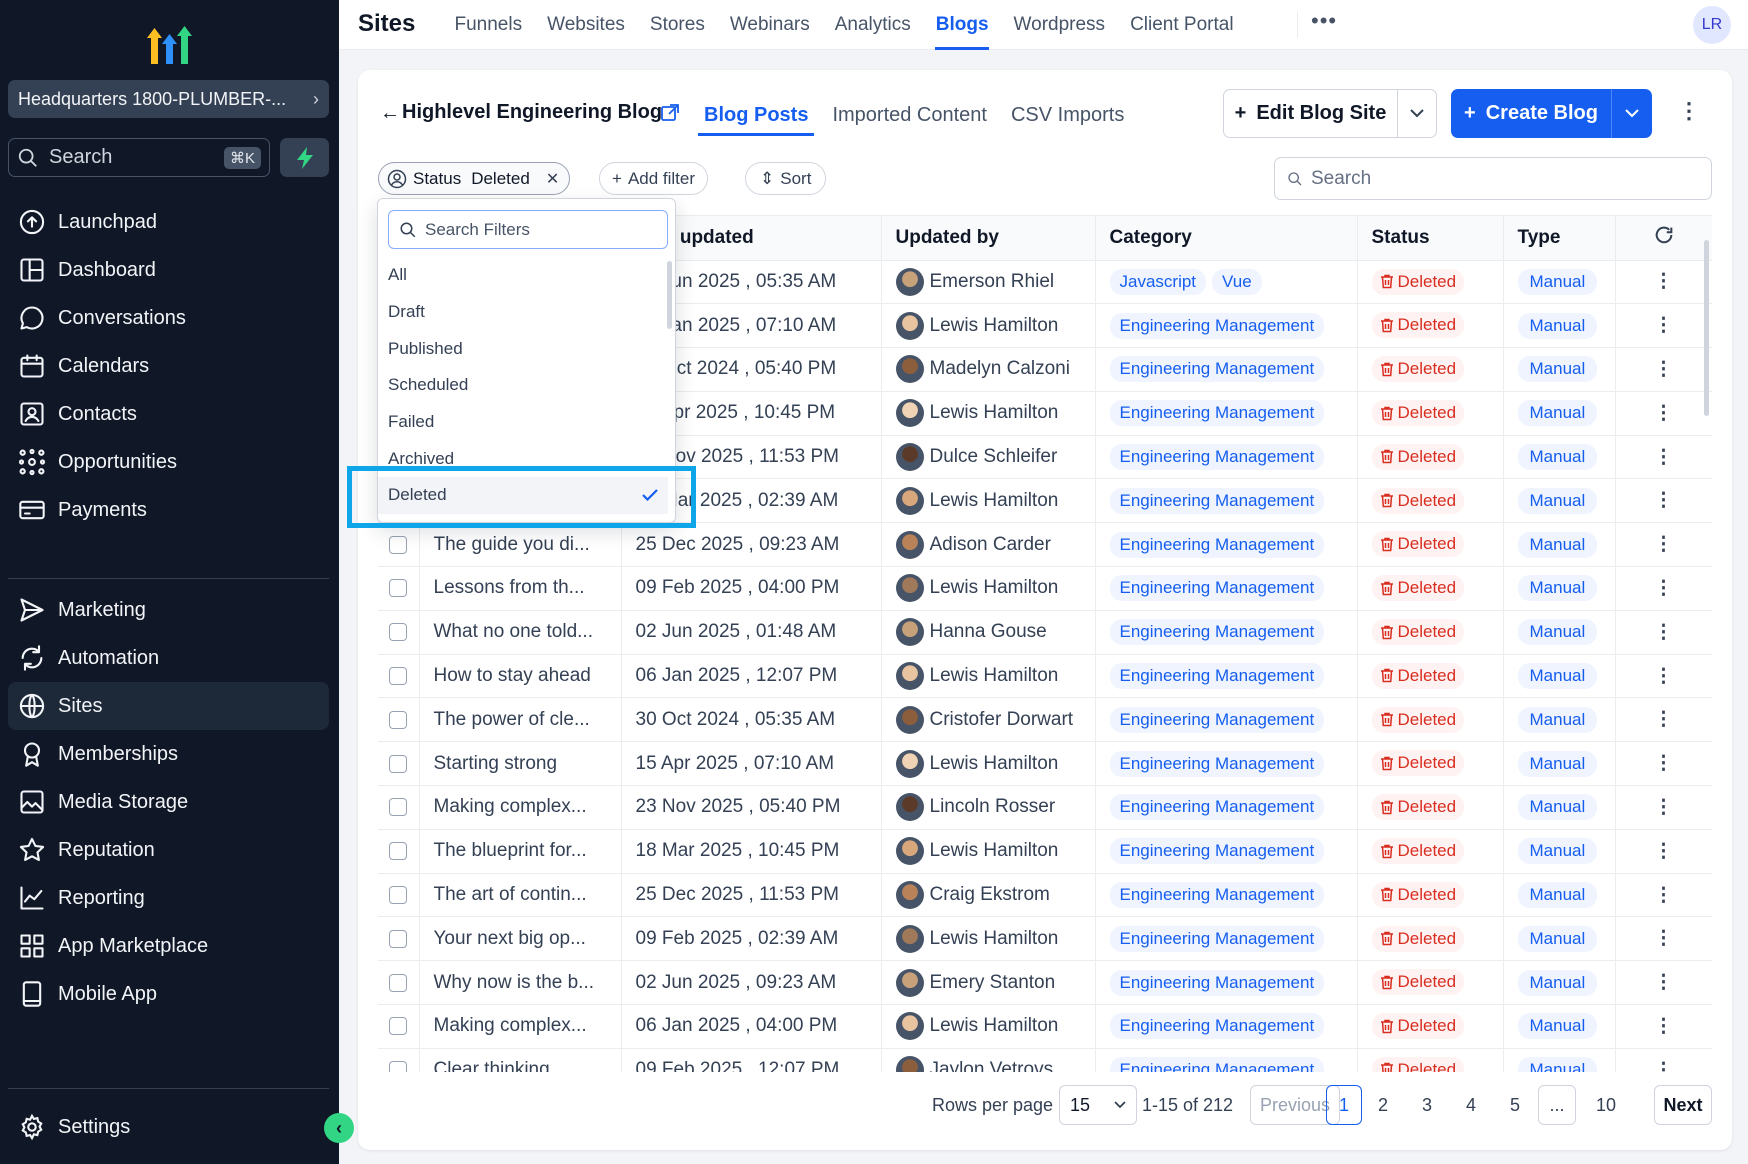 This screenshot has width=1748, height=1164. Describe the element at coordinates (1067, 115) in the screenshot. I see `tab-csv-imports: CSV Imports` at that location.